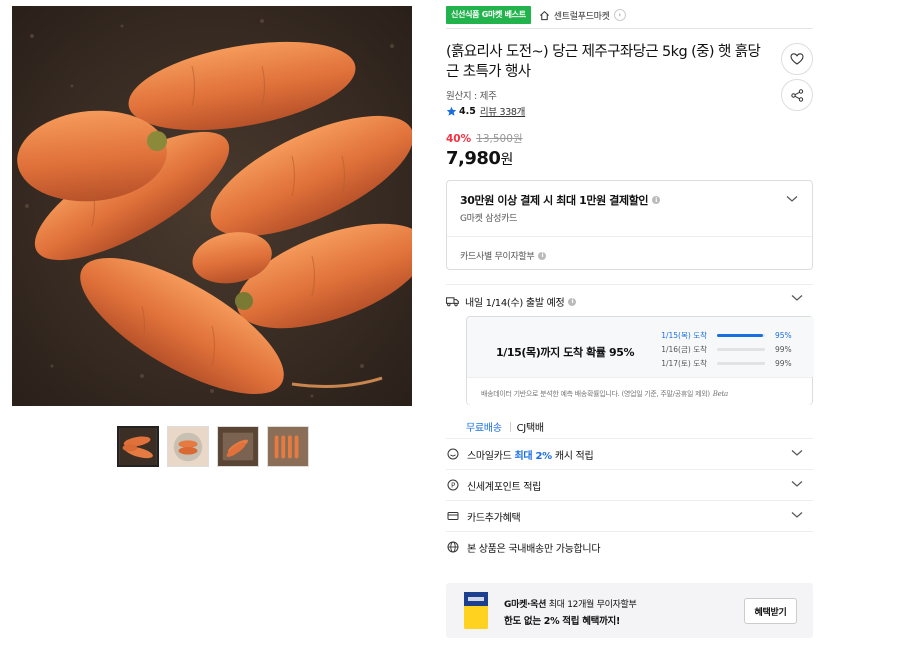 Image resolution: width=900 pixels, height=645 pixels. Describe the element at coordinates (453, 547) in the screenshot. I see `globe-icon` at that location.